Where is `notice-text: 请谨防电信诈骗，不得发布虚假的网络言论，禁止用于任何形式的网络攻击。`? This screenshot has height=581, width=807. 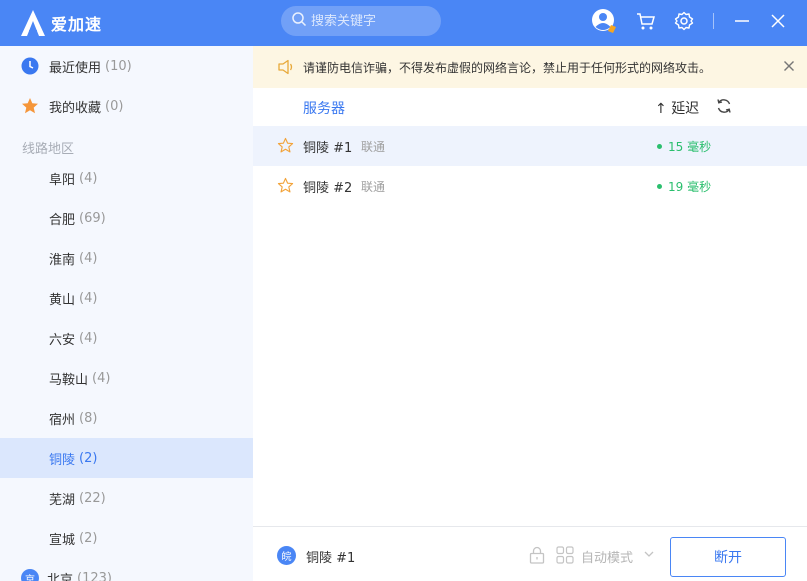
notice-text: 请谨防电信诈骗，不得发布虚假的网络言论，禁止用于任何形式的网络攻击。 is located at coordinates (507, 67).